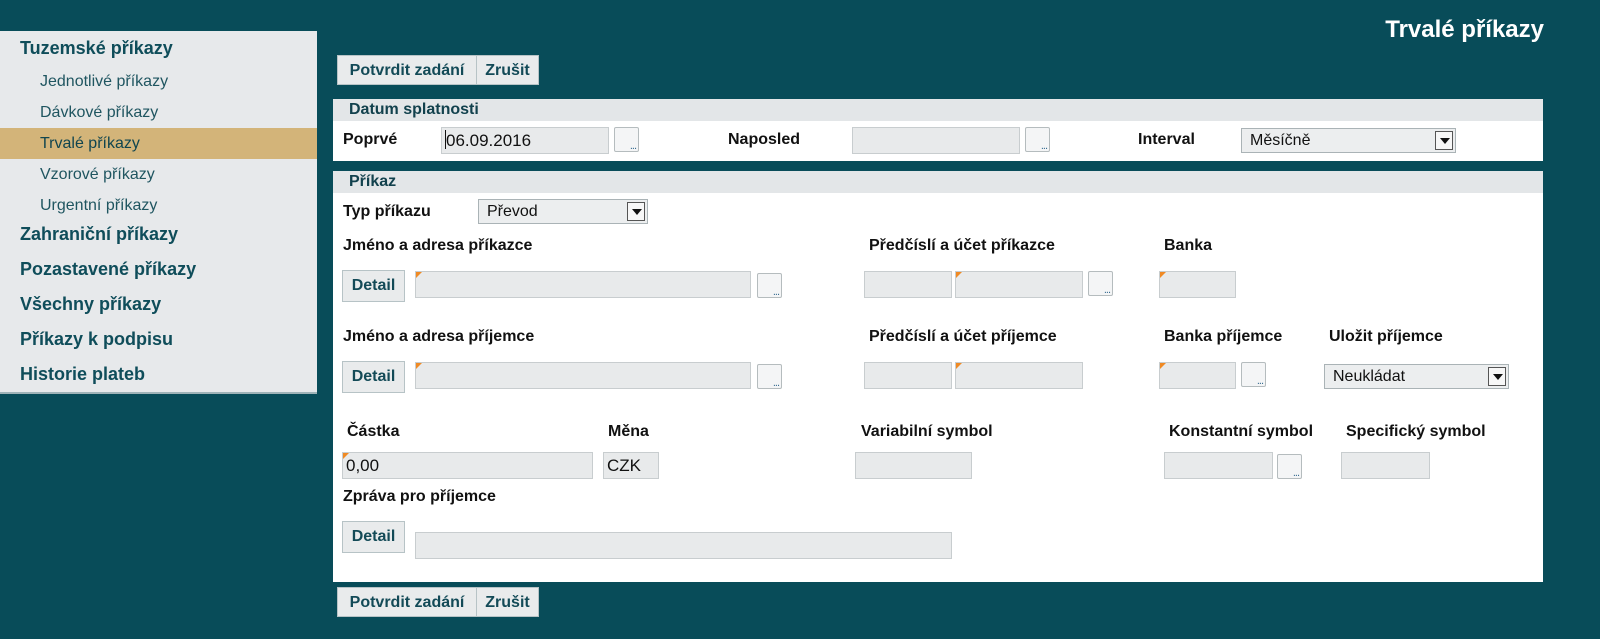  What do you see at coordinates (1385, 465) in the screenshot?
I see `specific-symbol-input` at bounding box center [1385, 465].